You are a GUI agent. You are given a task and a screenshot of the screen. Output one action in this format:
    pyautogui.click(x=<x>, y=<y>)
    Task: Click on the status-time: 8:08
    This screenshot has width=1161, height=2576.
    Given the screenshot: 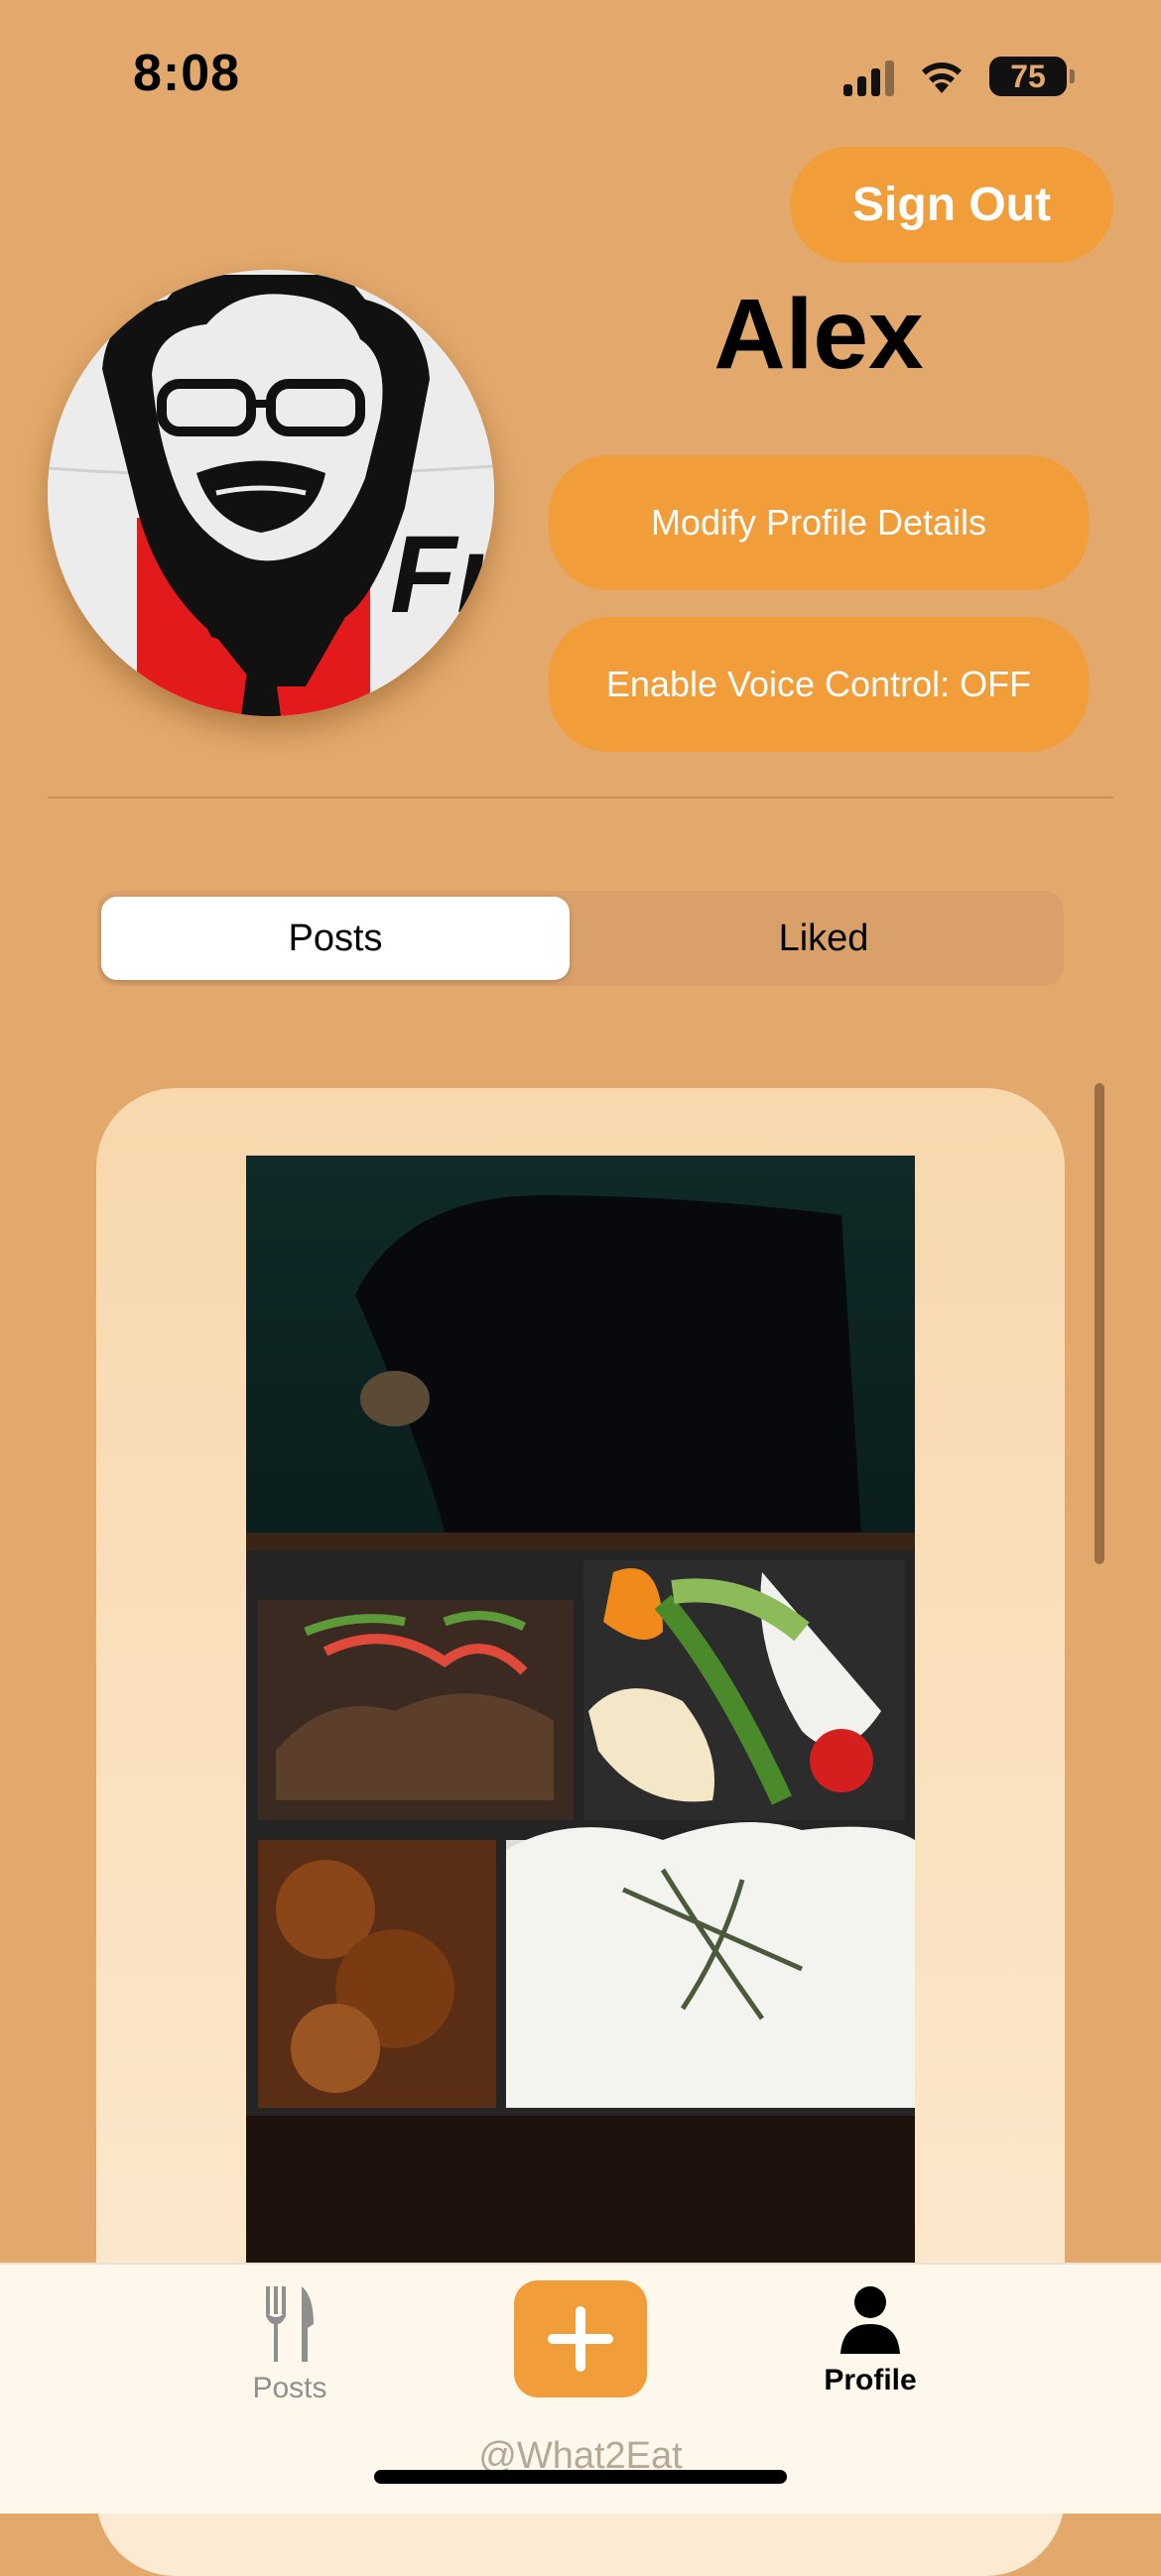 What is the action you would take?
    pyautogui.click(x=187, y=73)
    